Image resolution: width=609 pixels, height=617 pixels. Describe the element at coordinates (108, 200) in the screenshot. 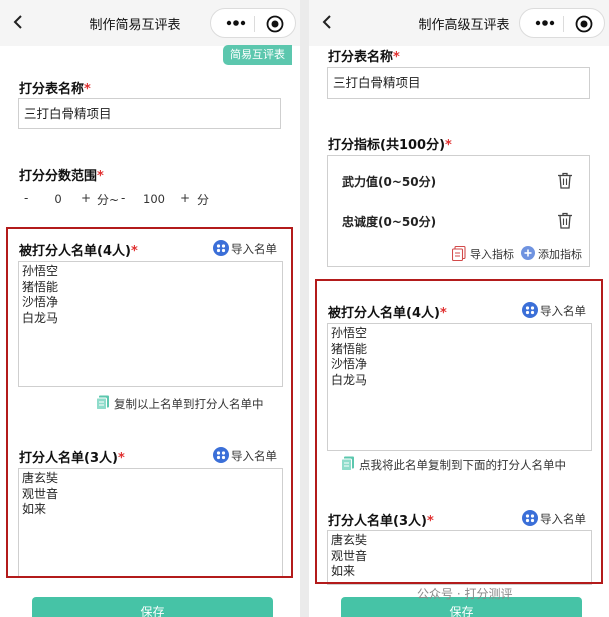

I see `range-separator: 分~` at that location.